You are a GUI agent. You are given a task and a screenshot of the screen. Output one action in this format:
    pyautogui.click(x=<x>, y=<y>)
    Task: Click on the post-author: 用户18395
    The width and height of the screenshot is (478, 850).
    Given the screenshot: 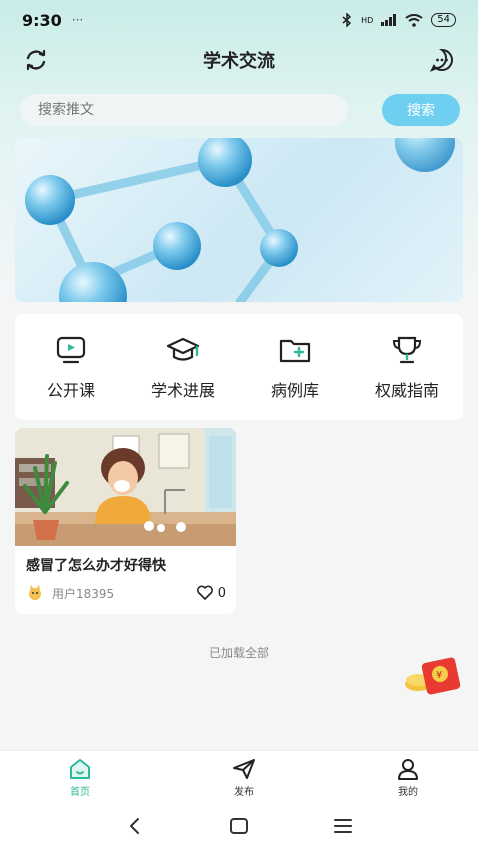 What is the action you would take?
    pyautogui.click(x=83, y=593)
    